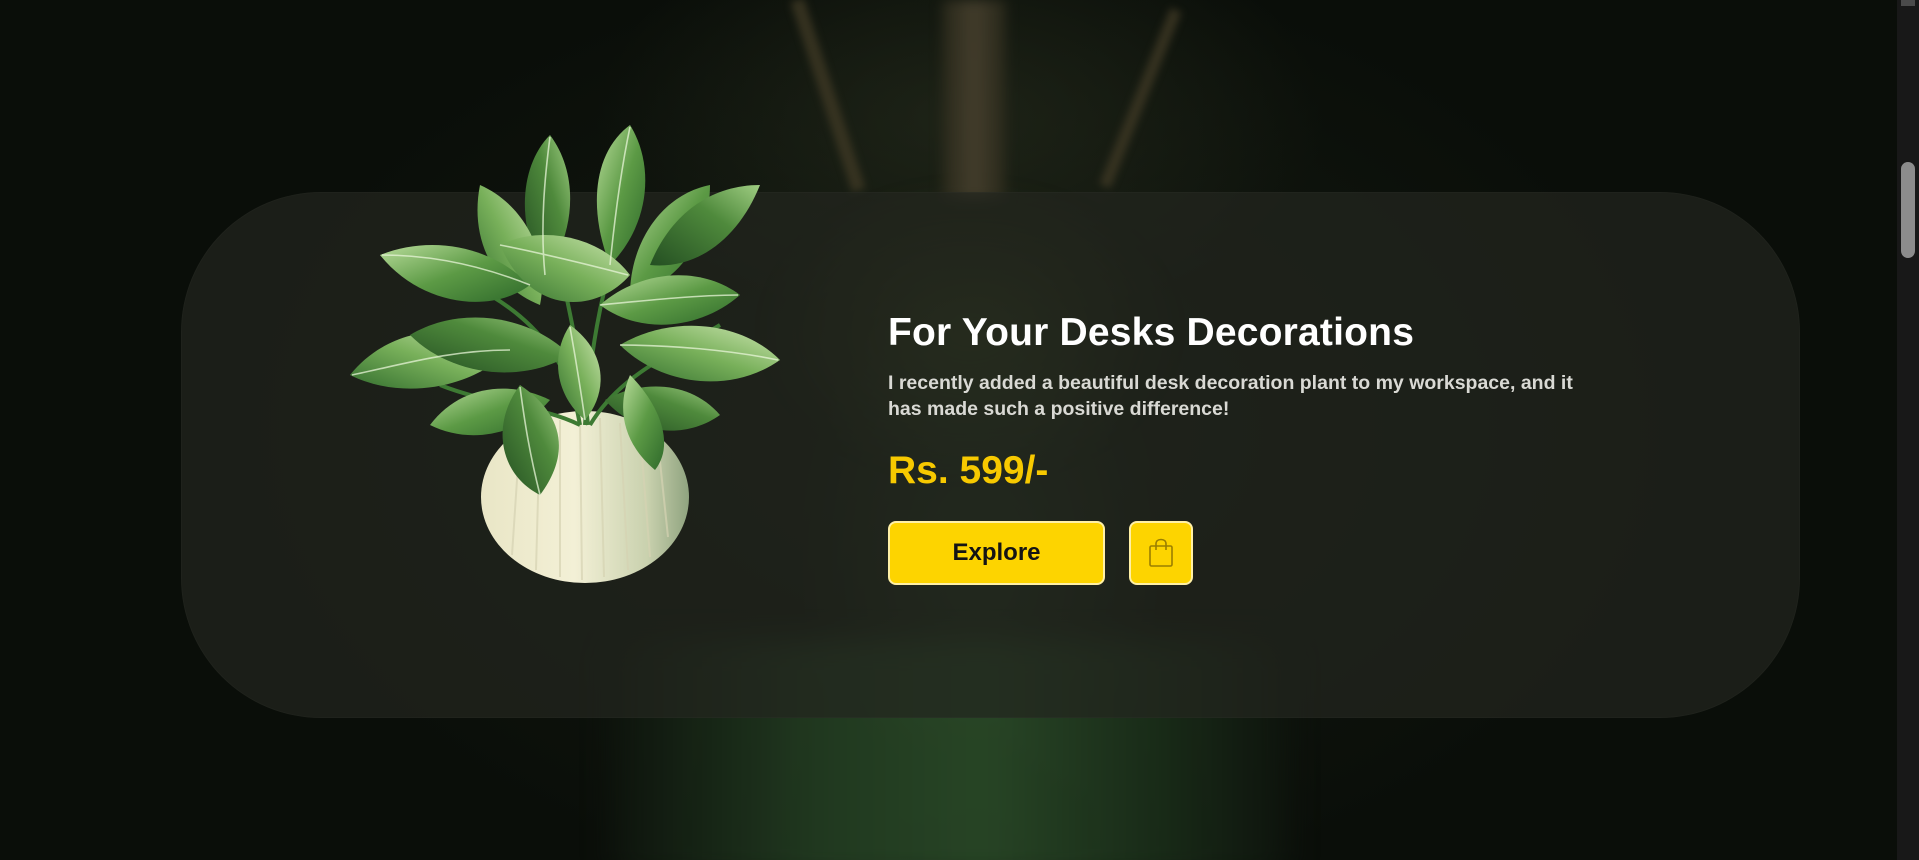 Image resolution: width=1919 pixels, height=860 pixels. I want to click on scrollbar-up-arrow, so click(1908, 3).